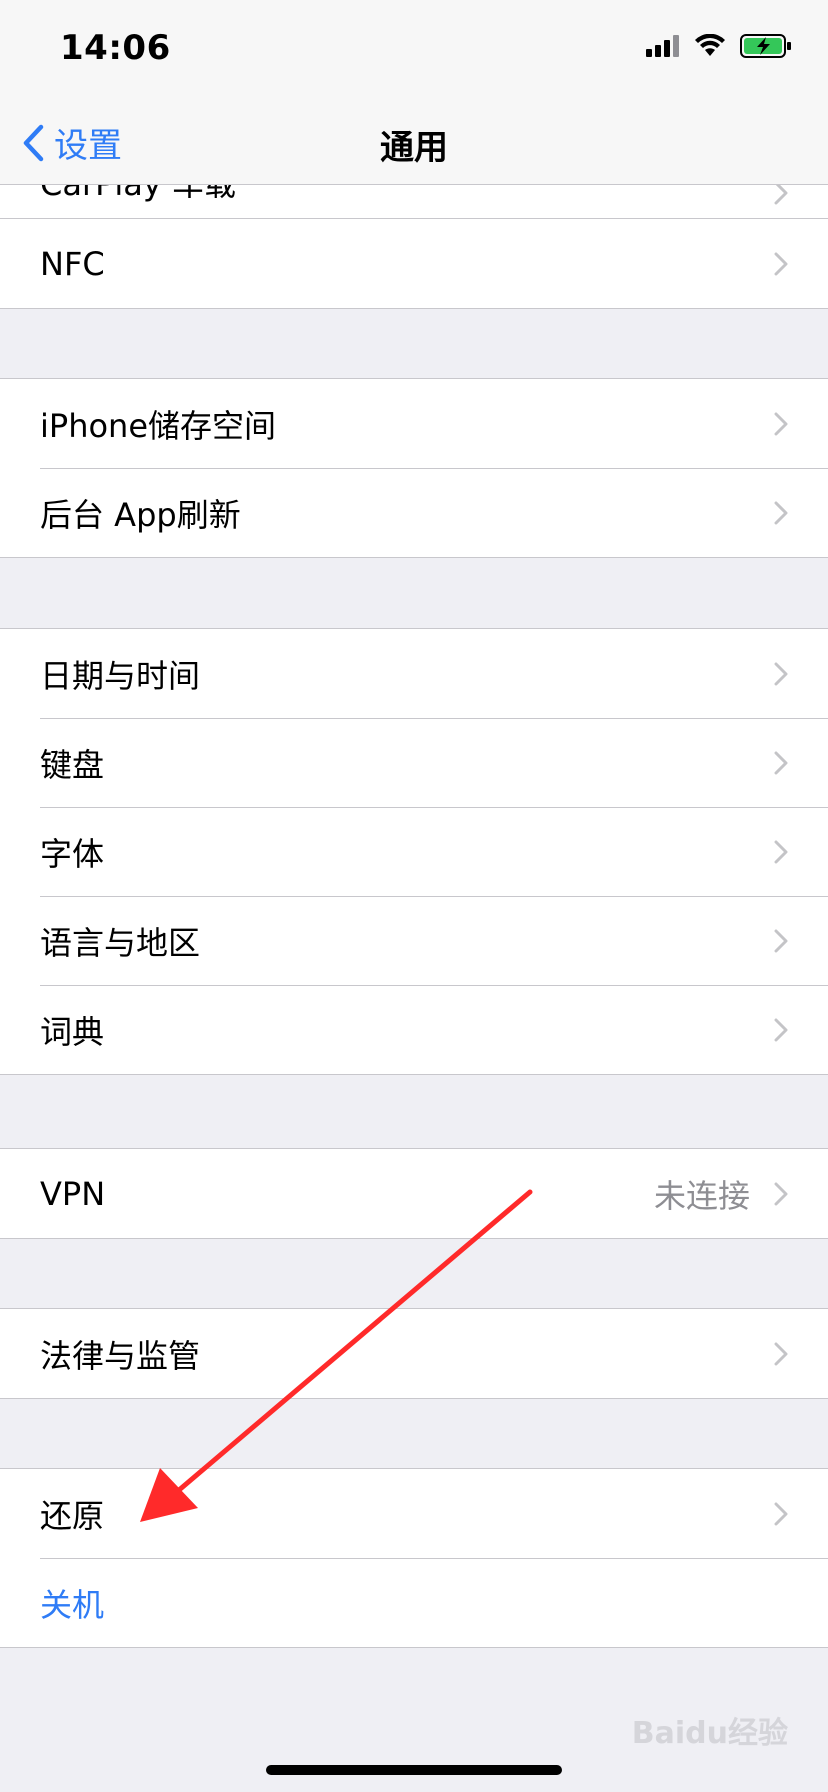 Image resolution: width=828 pixels, height=1792 pixels. Describe the element at coordinates (72, 1515) in the screenshot. I see `row-label: 还原` at that location.